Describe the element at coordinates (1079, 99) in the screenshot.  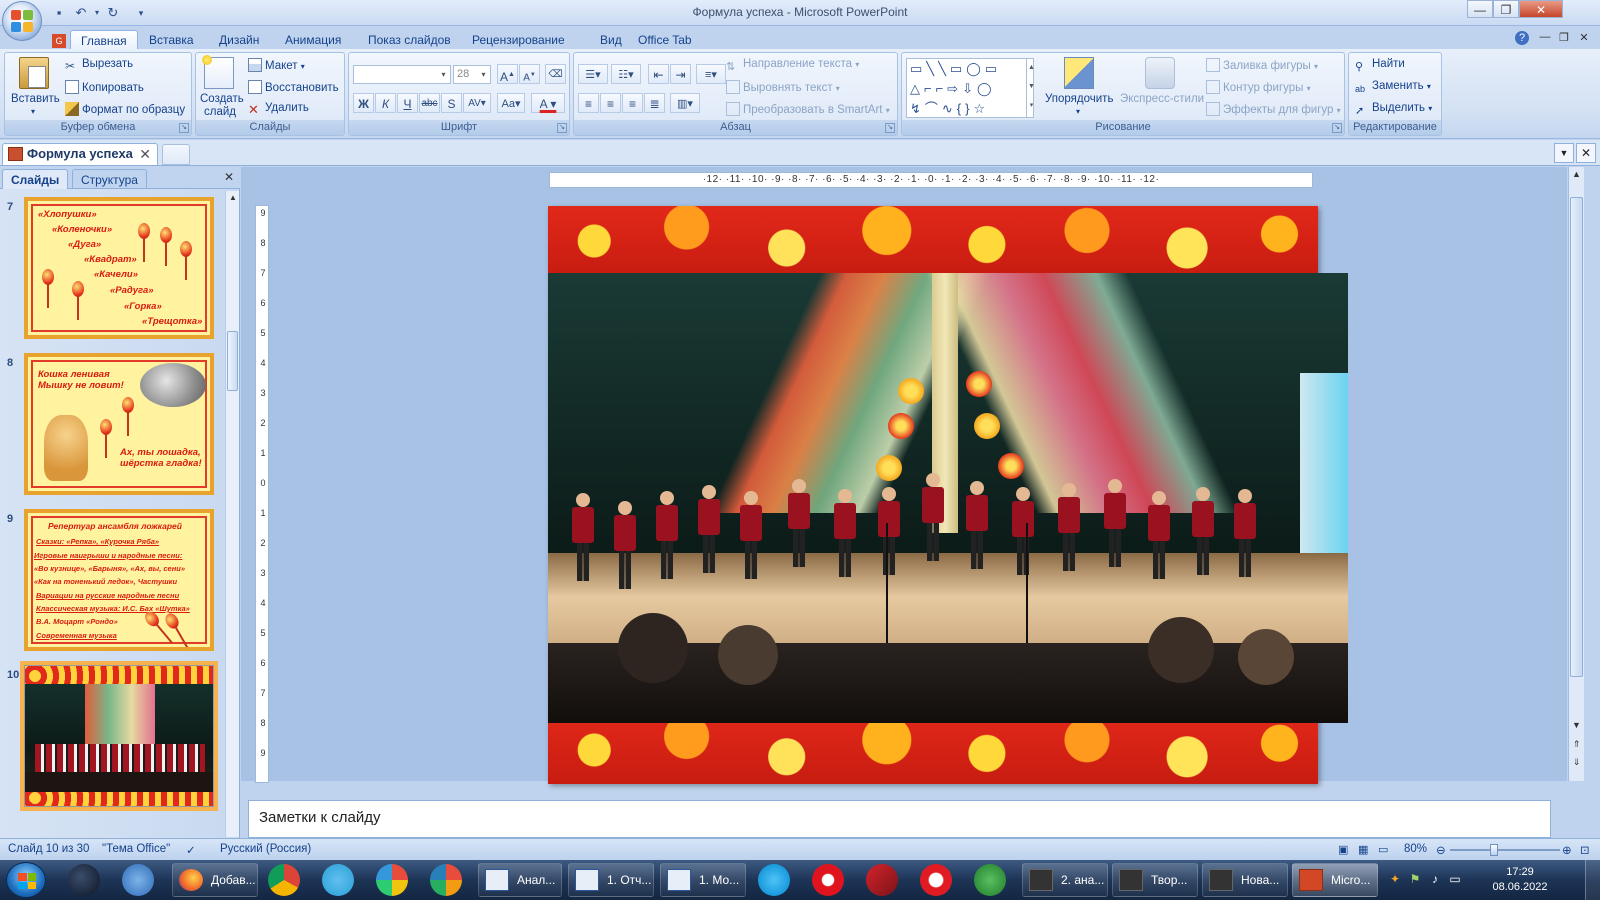
I see `arrange-button: Упорядочить` at that location.